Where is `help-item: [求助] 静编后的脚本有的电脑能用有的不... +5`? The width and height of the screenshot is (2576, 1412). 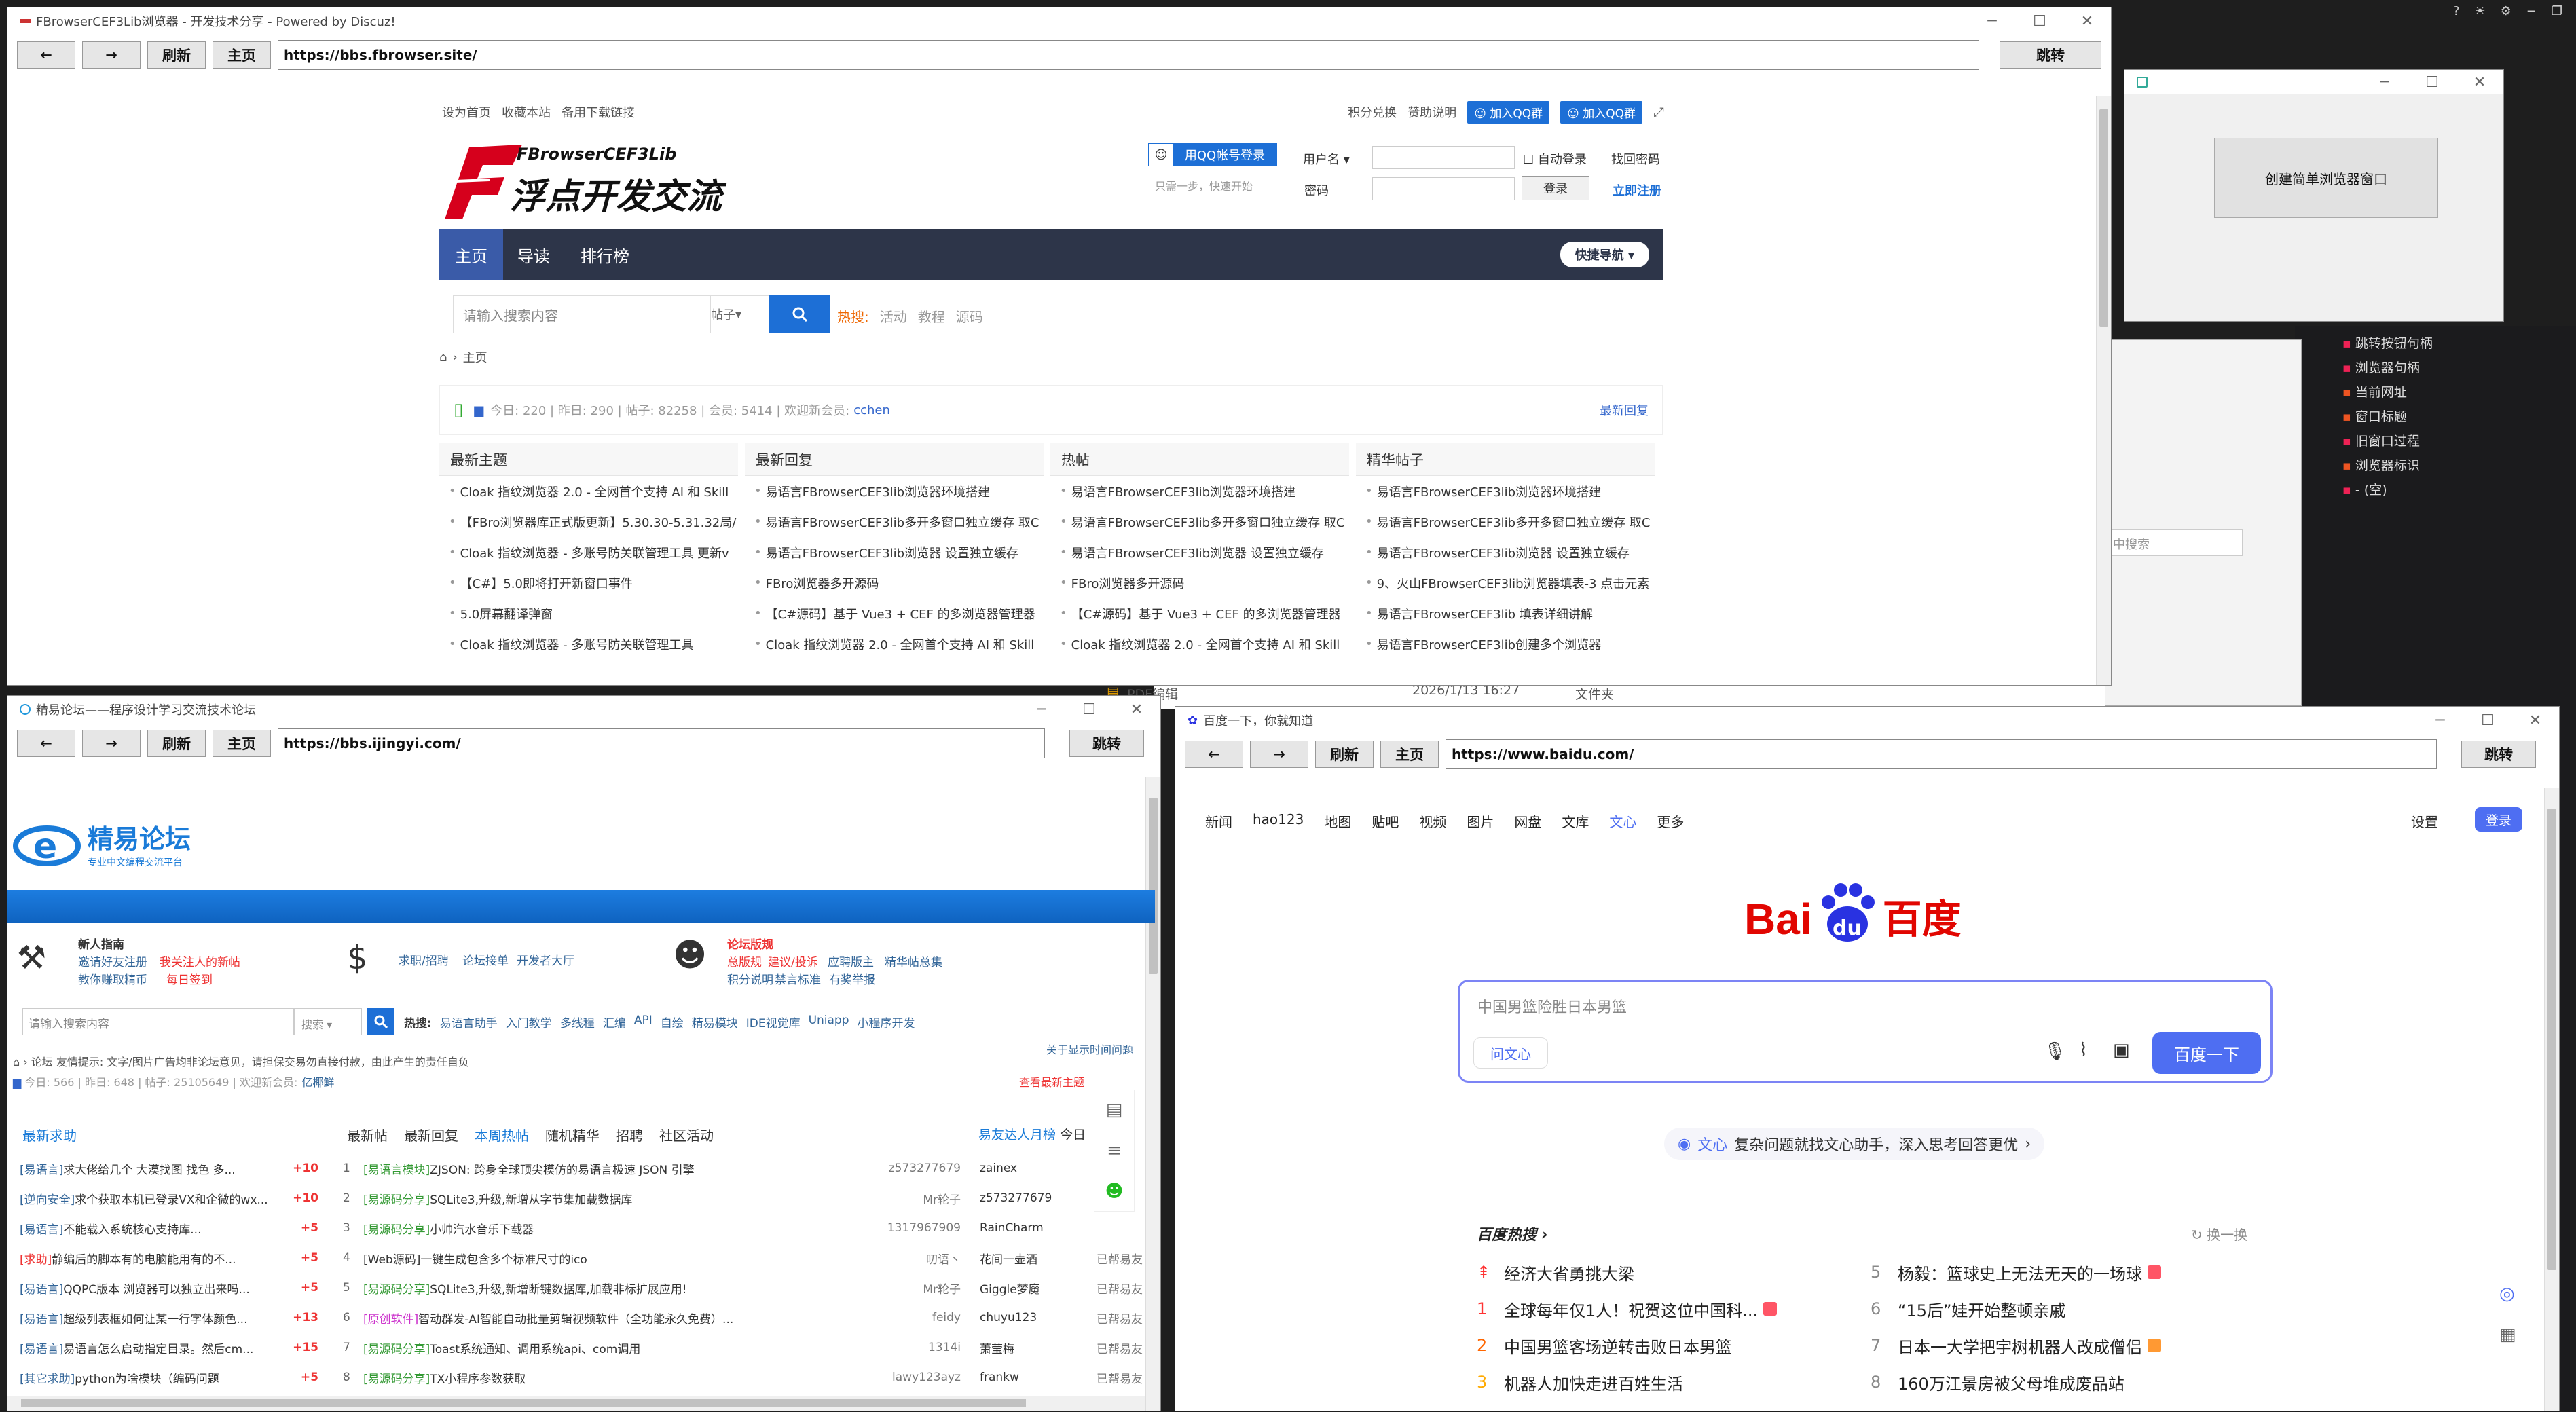
help-item: [求助] 静编后的脚本有的电脑能用有的不... +5 is located at coordinates (169, 1258).